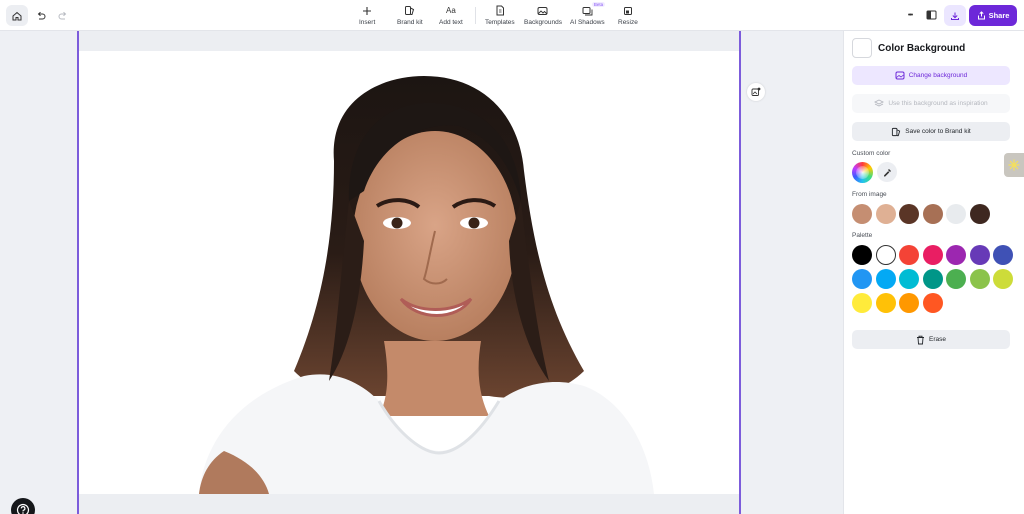 The width and height of the screenshot is (1024, 514). What do you see at coordinates (999, 15) in the screenshot?
I see `share-label: Share` at bounding box center [999, 15].